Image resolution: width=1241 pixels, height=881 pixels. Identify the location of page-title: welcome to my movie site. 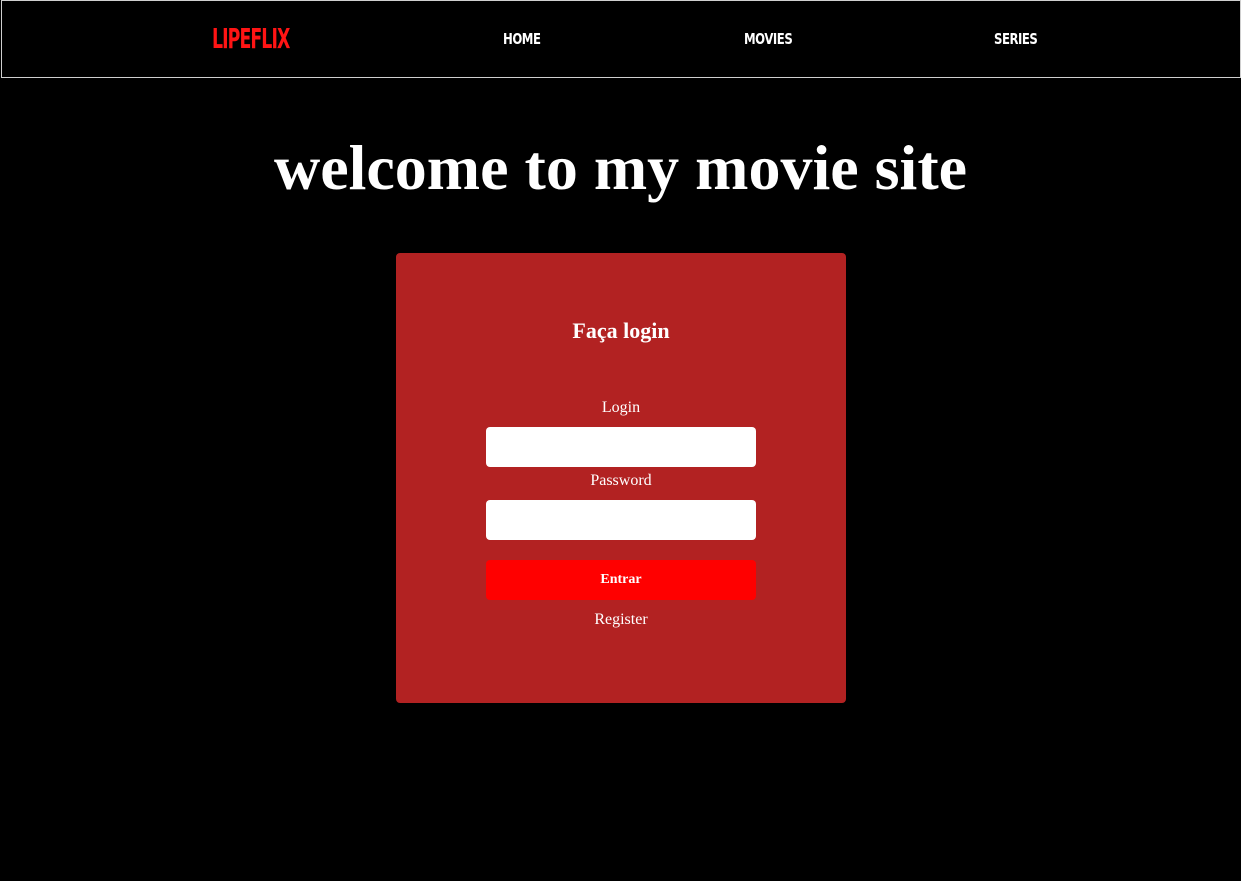
(620, 167).